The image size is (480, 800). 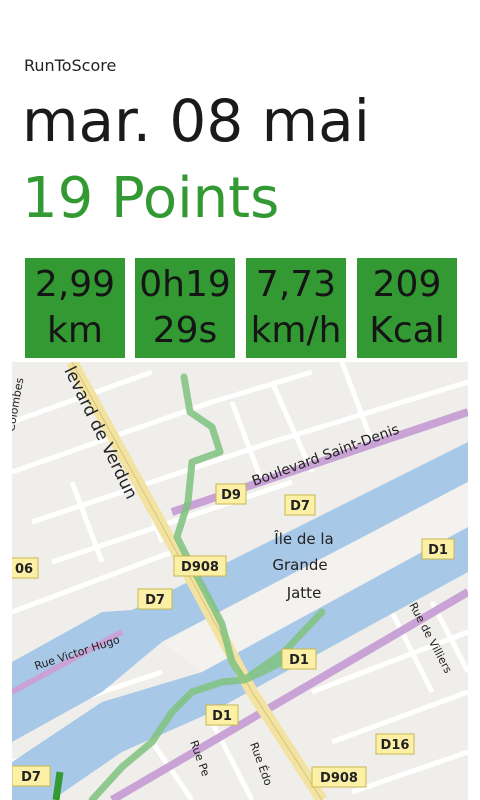 I want to click on svg-text: 06, so click(x=24, y=569).